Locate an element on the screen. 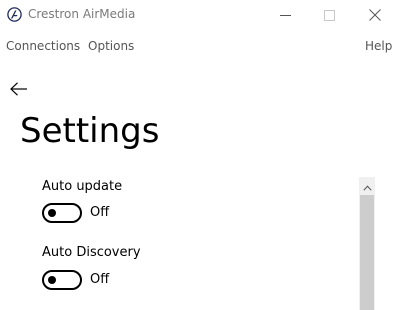 This screenshot has height=310, width=398. auto-update-state: Off is located at coordinates (100, 212).